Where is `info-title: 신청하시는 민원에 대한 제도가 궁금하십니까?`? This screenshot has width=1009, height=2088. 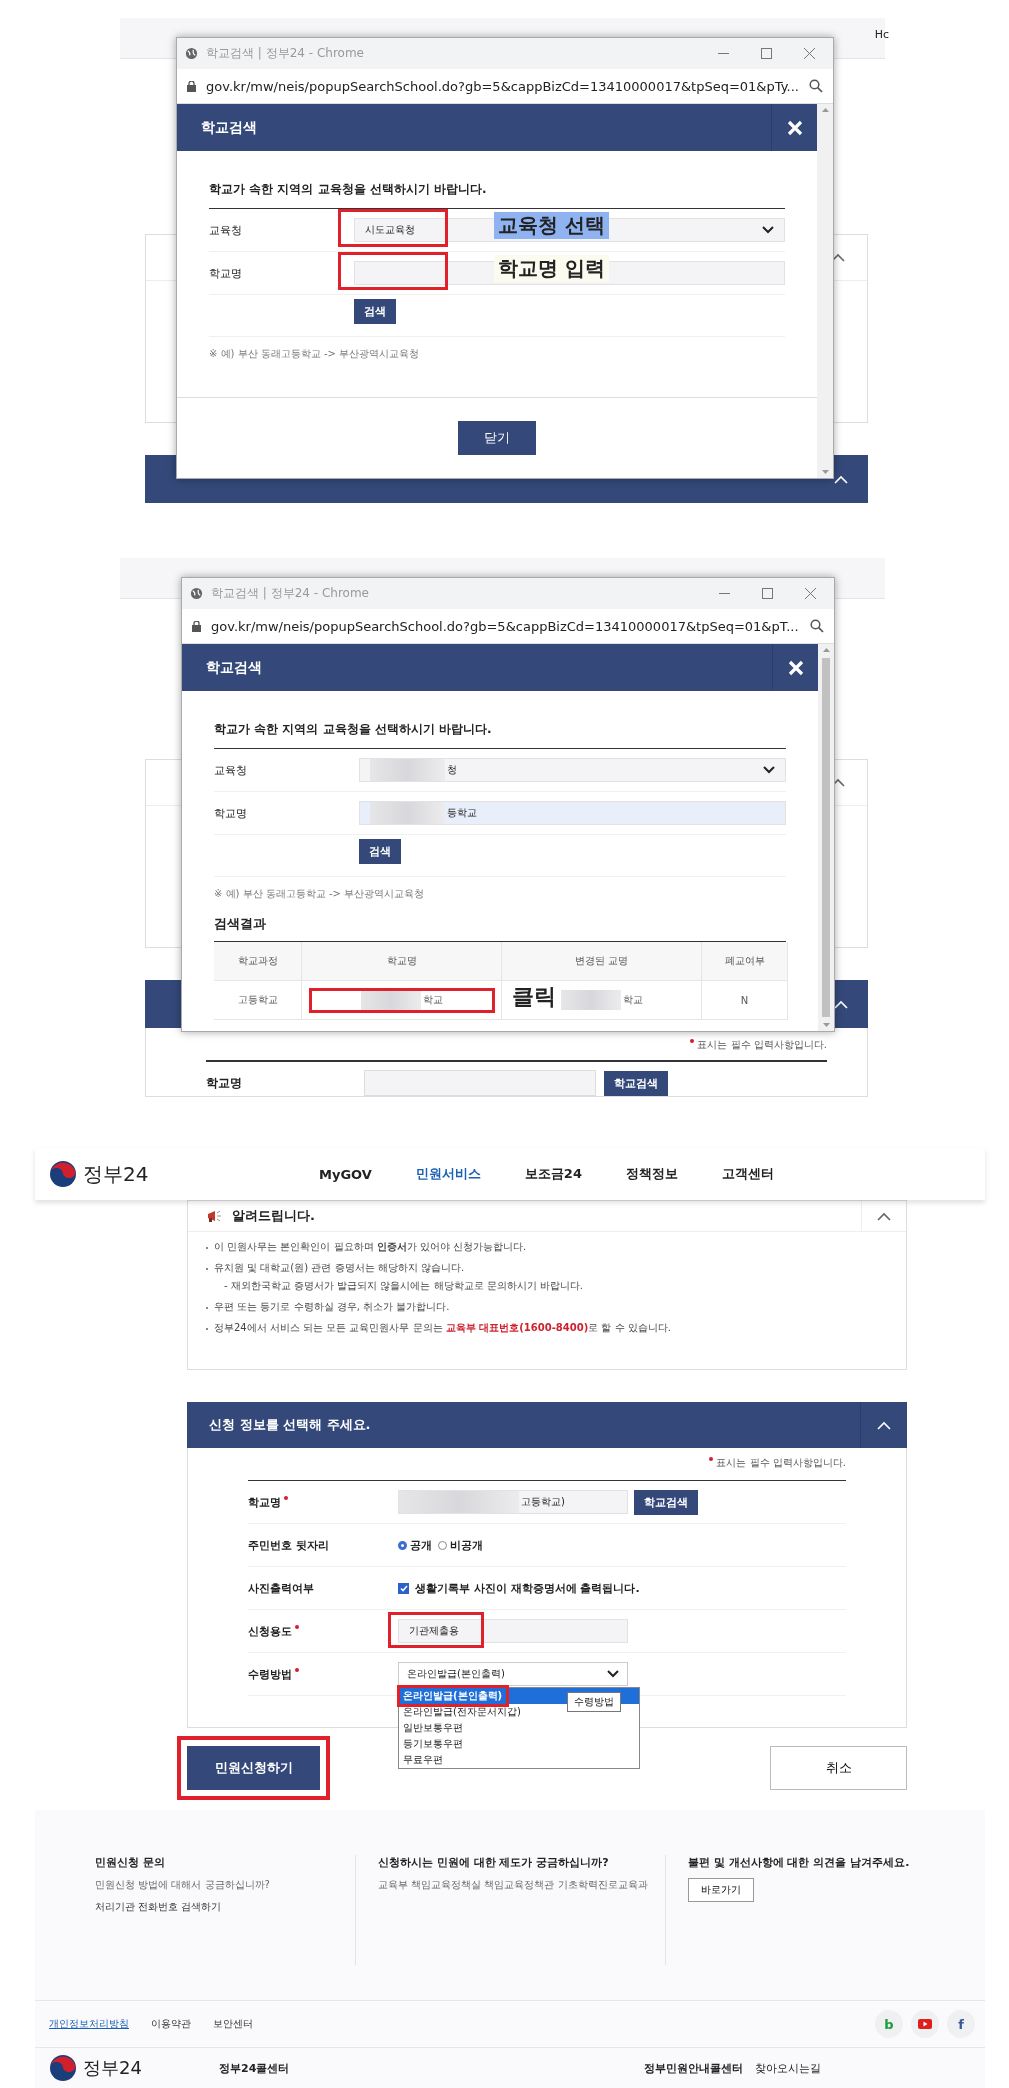 info-title: 신청하시는 민원에 대한 제도가 궁금하십니까? is located at coordinates (494, 1862).